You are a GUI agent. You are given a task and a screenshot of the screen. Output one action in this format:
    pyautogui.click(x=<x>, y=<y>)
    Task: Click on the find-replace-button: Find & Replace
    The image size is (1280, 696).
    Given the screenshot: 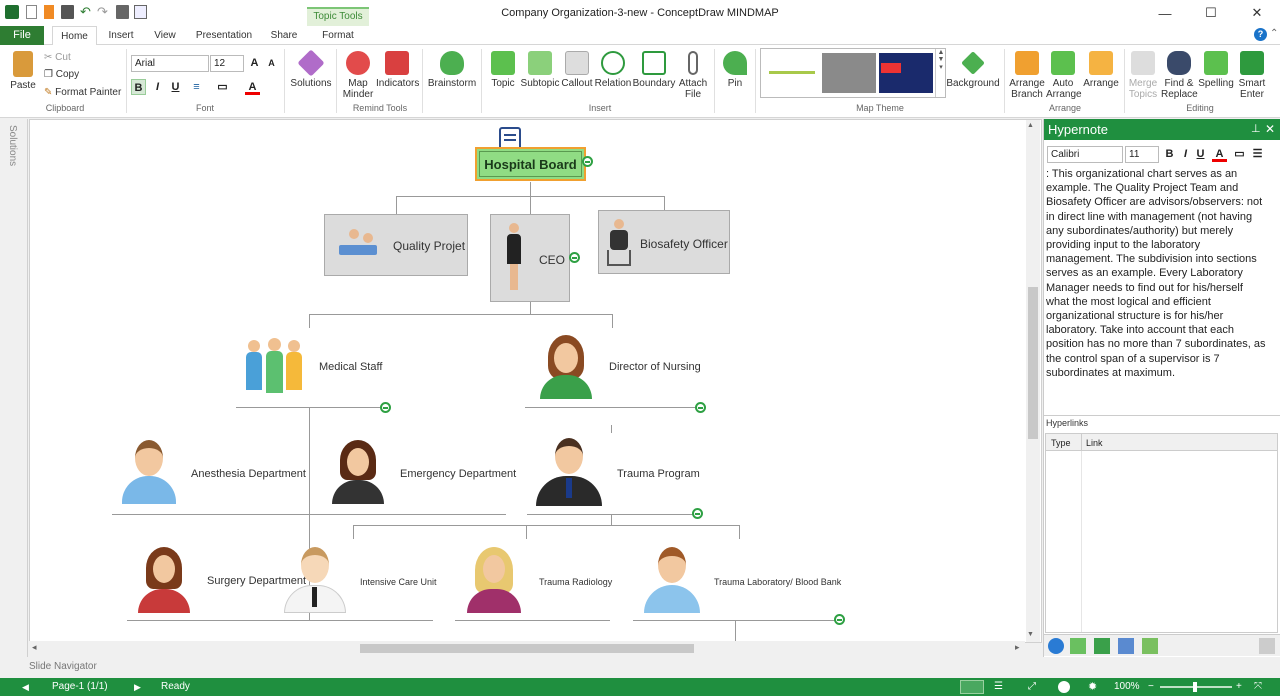 What is the action you would take?
    pyautogui.click(x=1179, y=75)
    